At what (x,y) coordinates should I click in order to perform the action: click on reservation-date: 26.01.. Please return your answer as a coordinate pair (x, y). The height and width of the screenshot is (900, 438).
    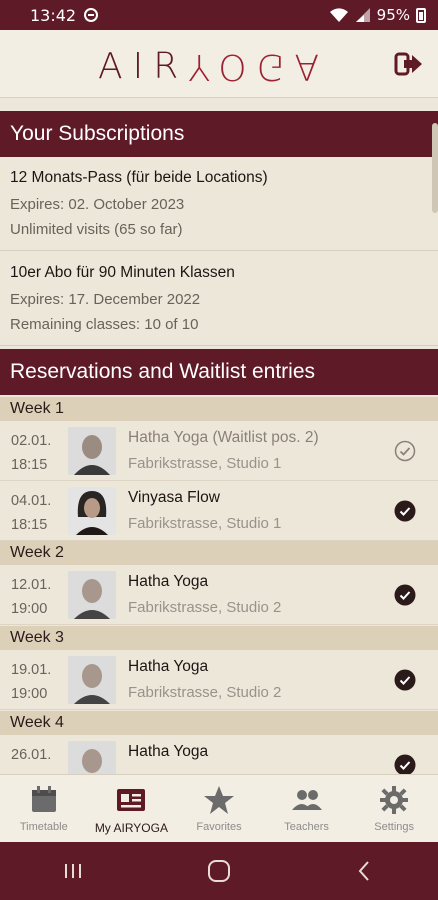
    Looking at the image, I should click on (31, 755).